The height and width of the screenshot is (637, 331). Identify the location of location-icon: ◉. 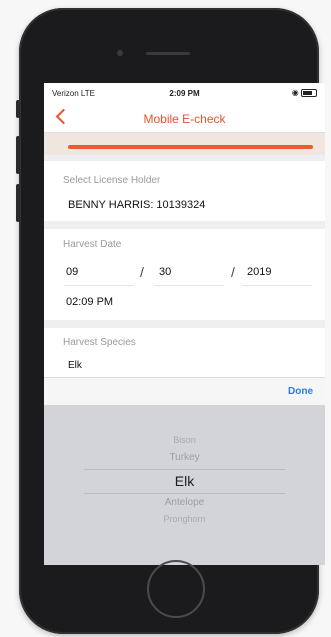
(295, 92).